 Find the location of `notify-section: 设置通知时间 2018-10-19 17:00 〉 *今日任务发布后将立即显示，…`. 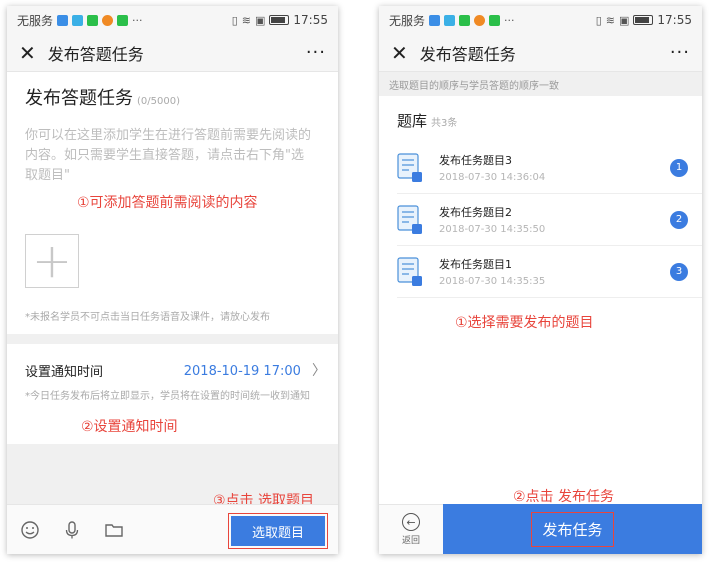

notify-section: 设置通知时间 2018-10-19 17:00 〉 *今日任务发布后将立即显示，… is located at coordinates (172, 394).